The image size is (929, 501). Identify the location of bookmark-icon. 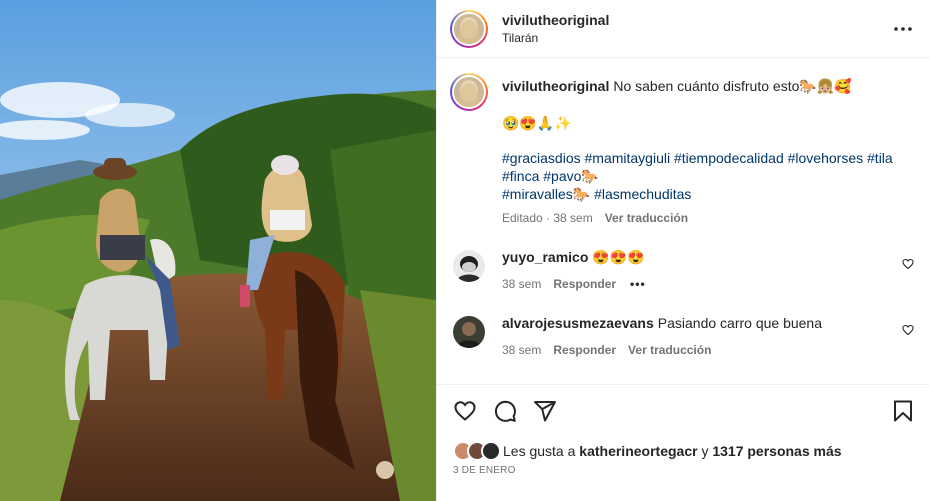
(903, 411).